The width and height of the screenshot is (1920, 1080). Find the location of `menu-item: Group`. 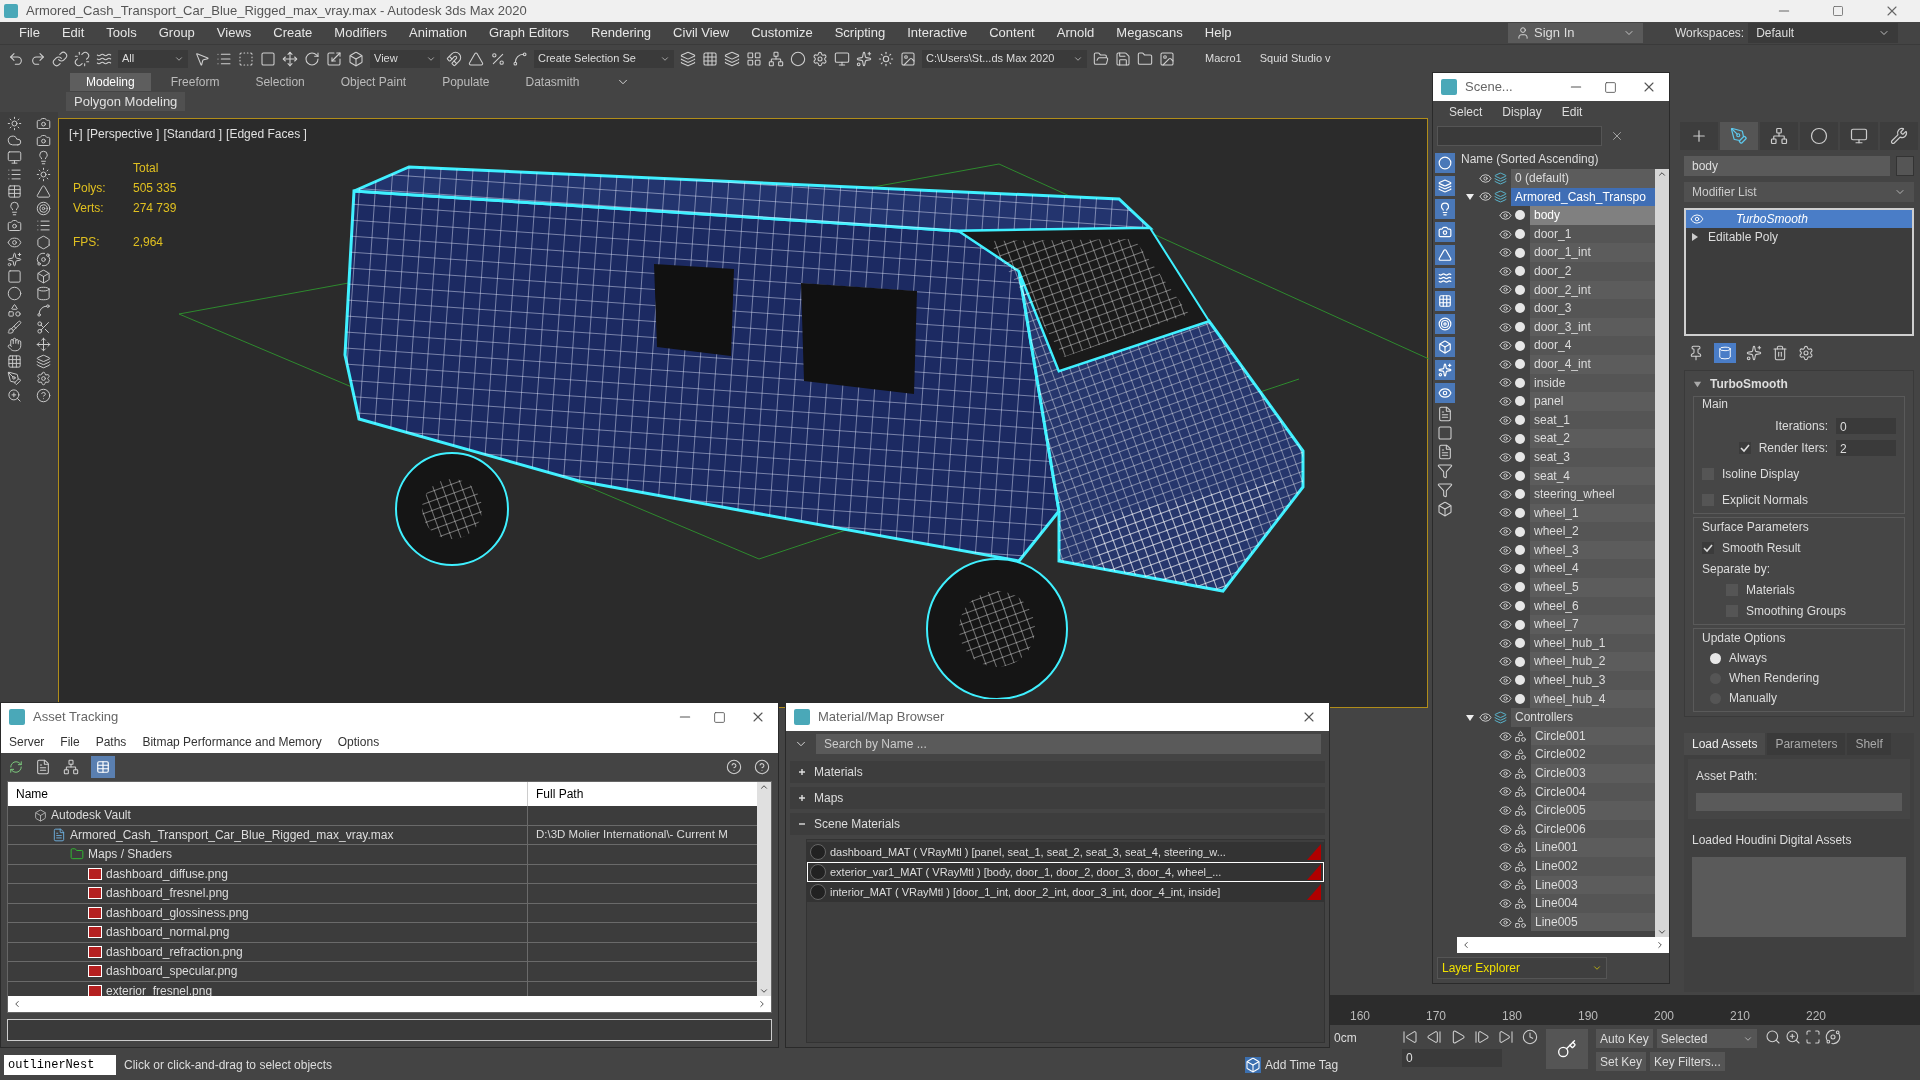

menu-item: Group is located at coordinates (176, 33).